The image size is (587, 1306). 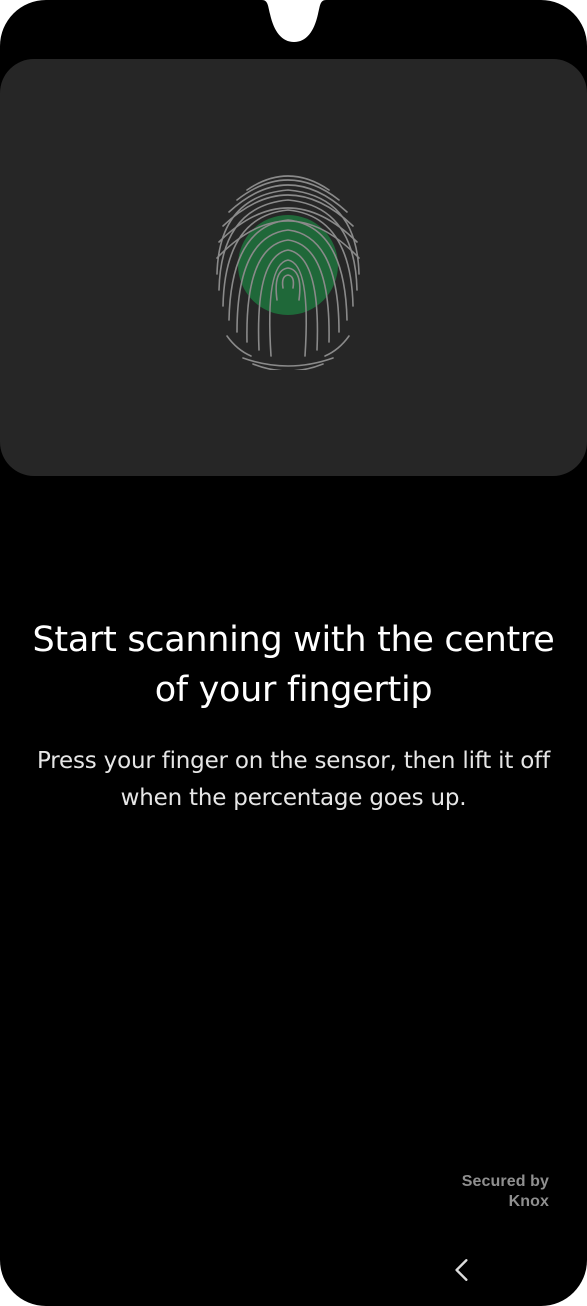 I want to click on secured-by-knox-badge: Secured by Knox, so click(x=505, y=1192).